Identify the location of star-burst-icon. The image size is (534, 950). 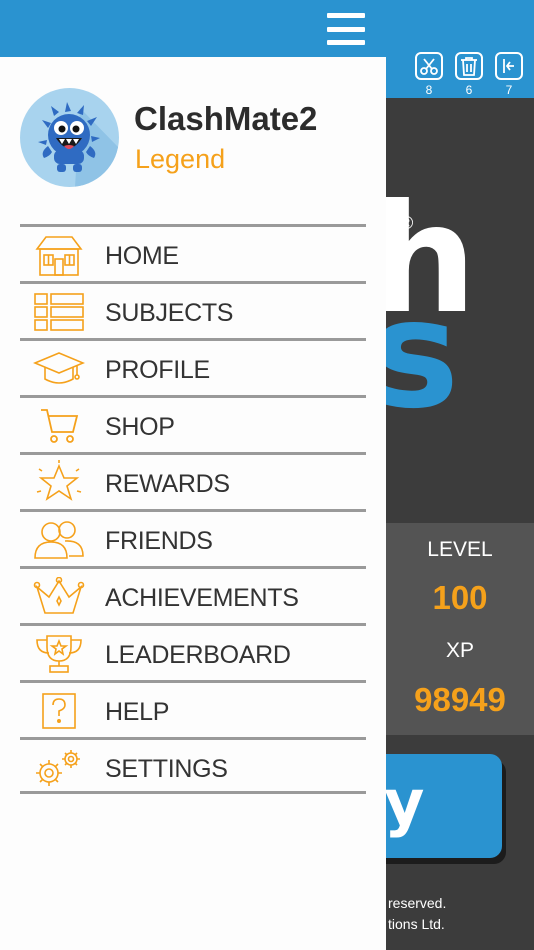
(59, 482).